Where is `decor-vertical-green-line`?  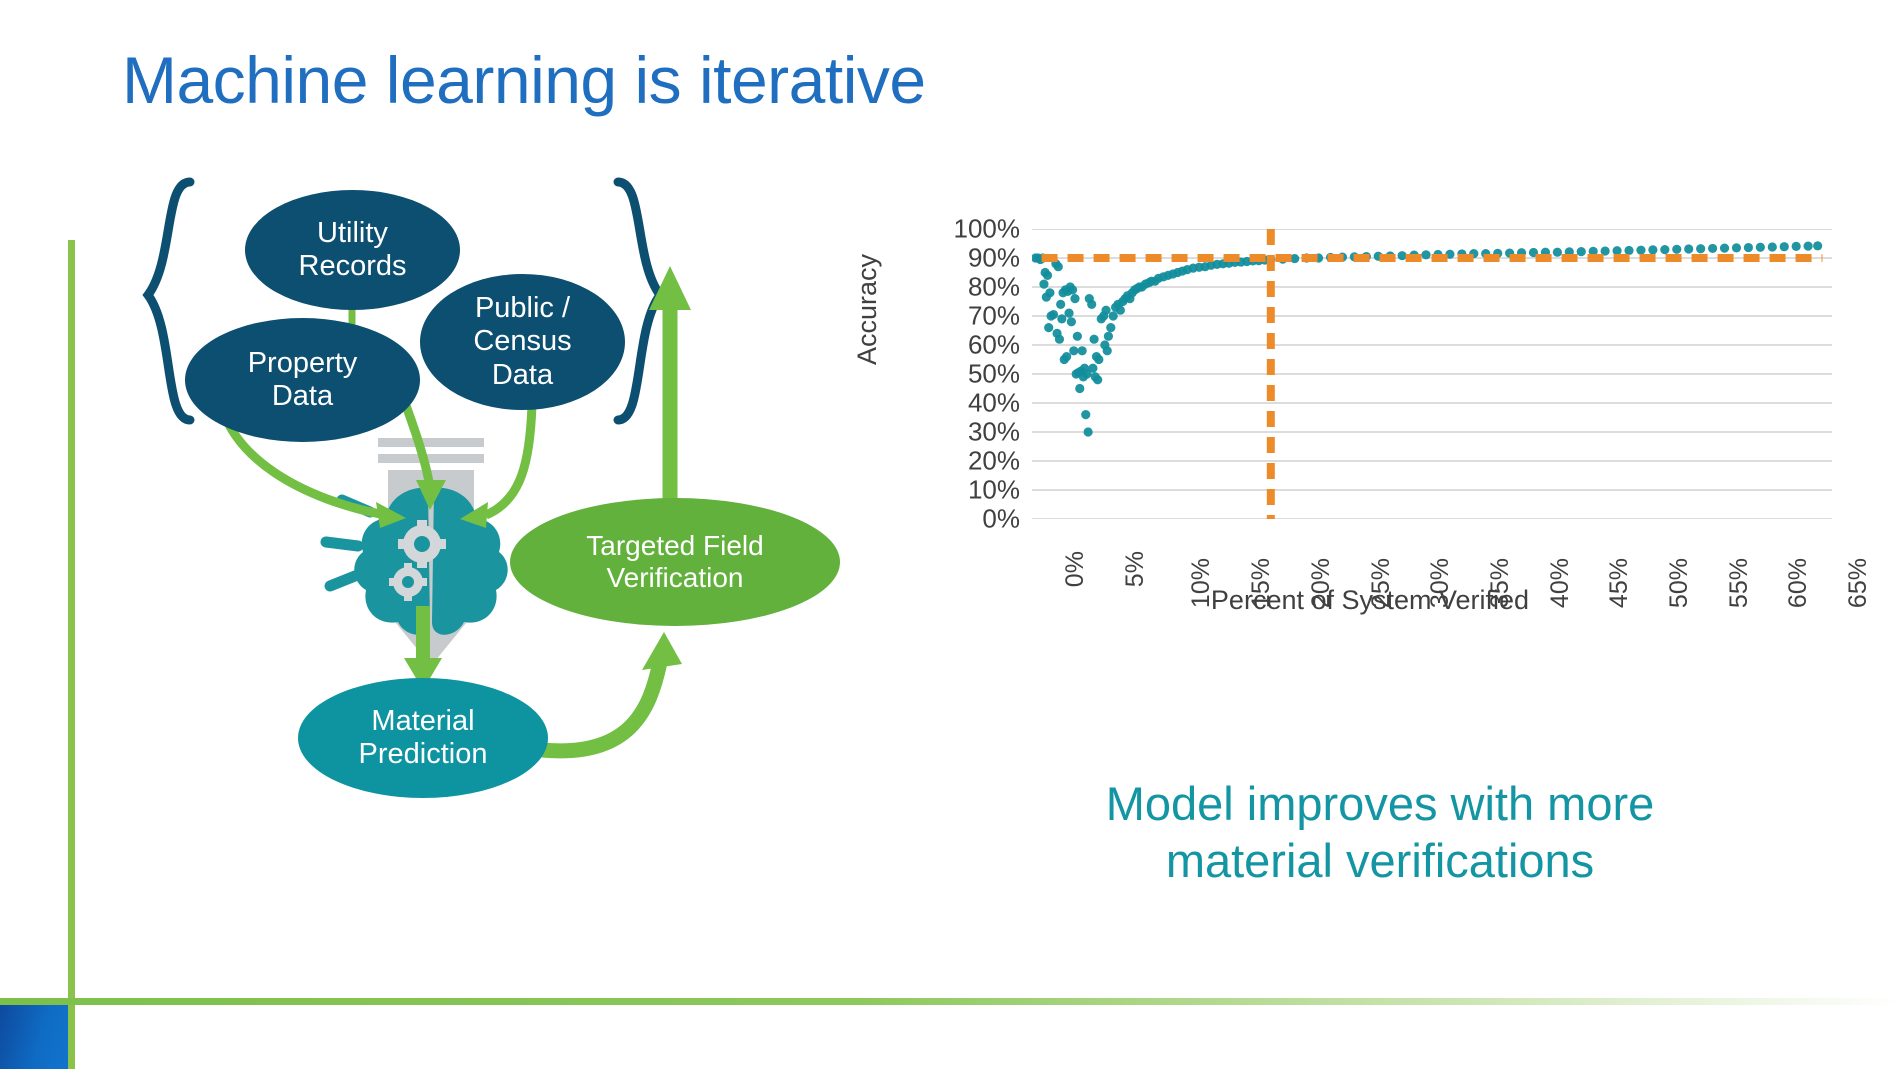 decor-vertical-green-line is located at coordinates (71, 654).